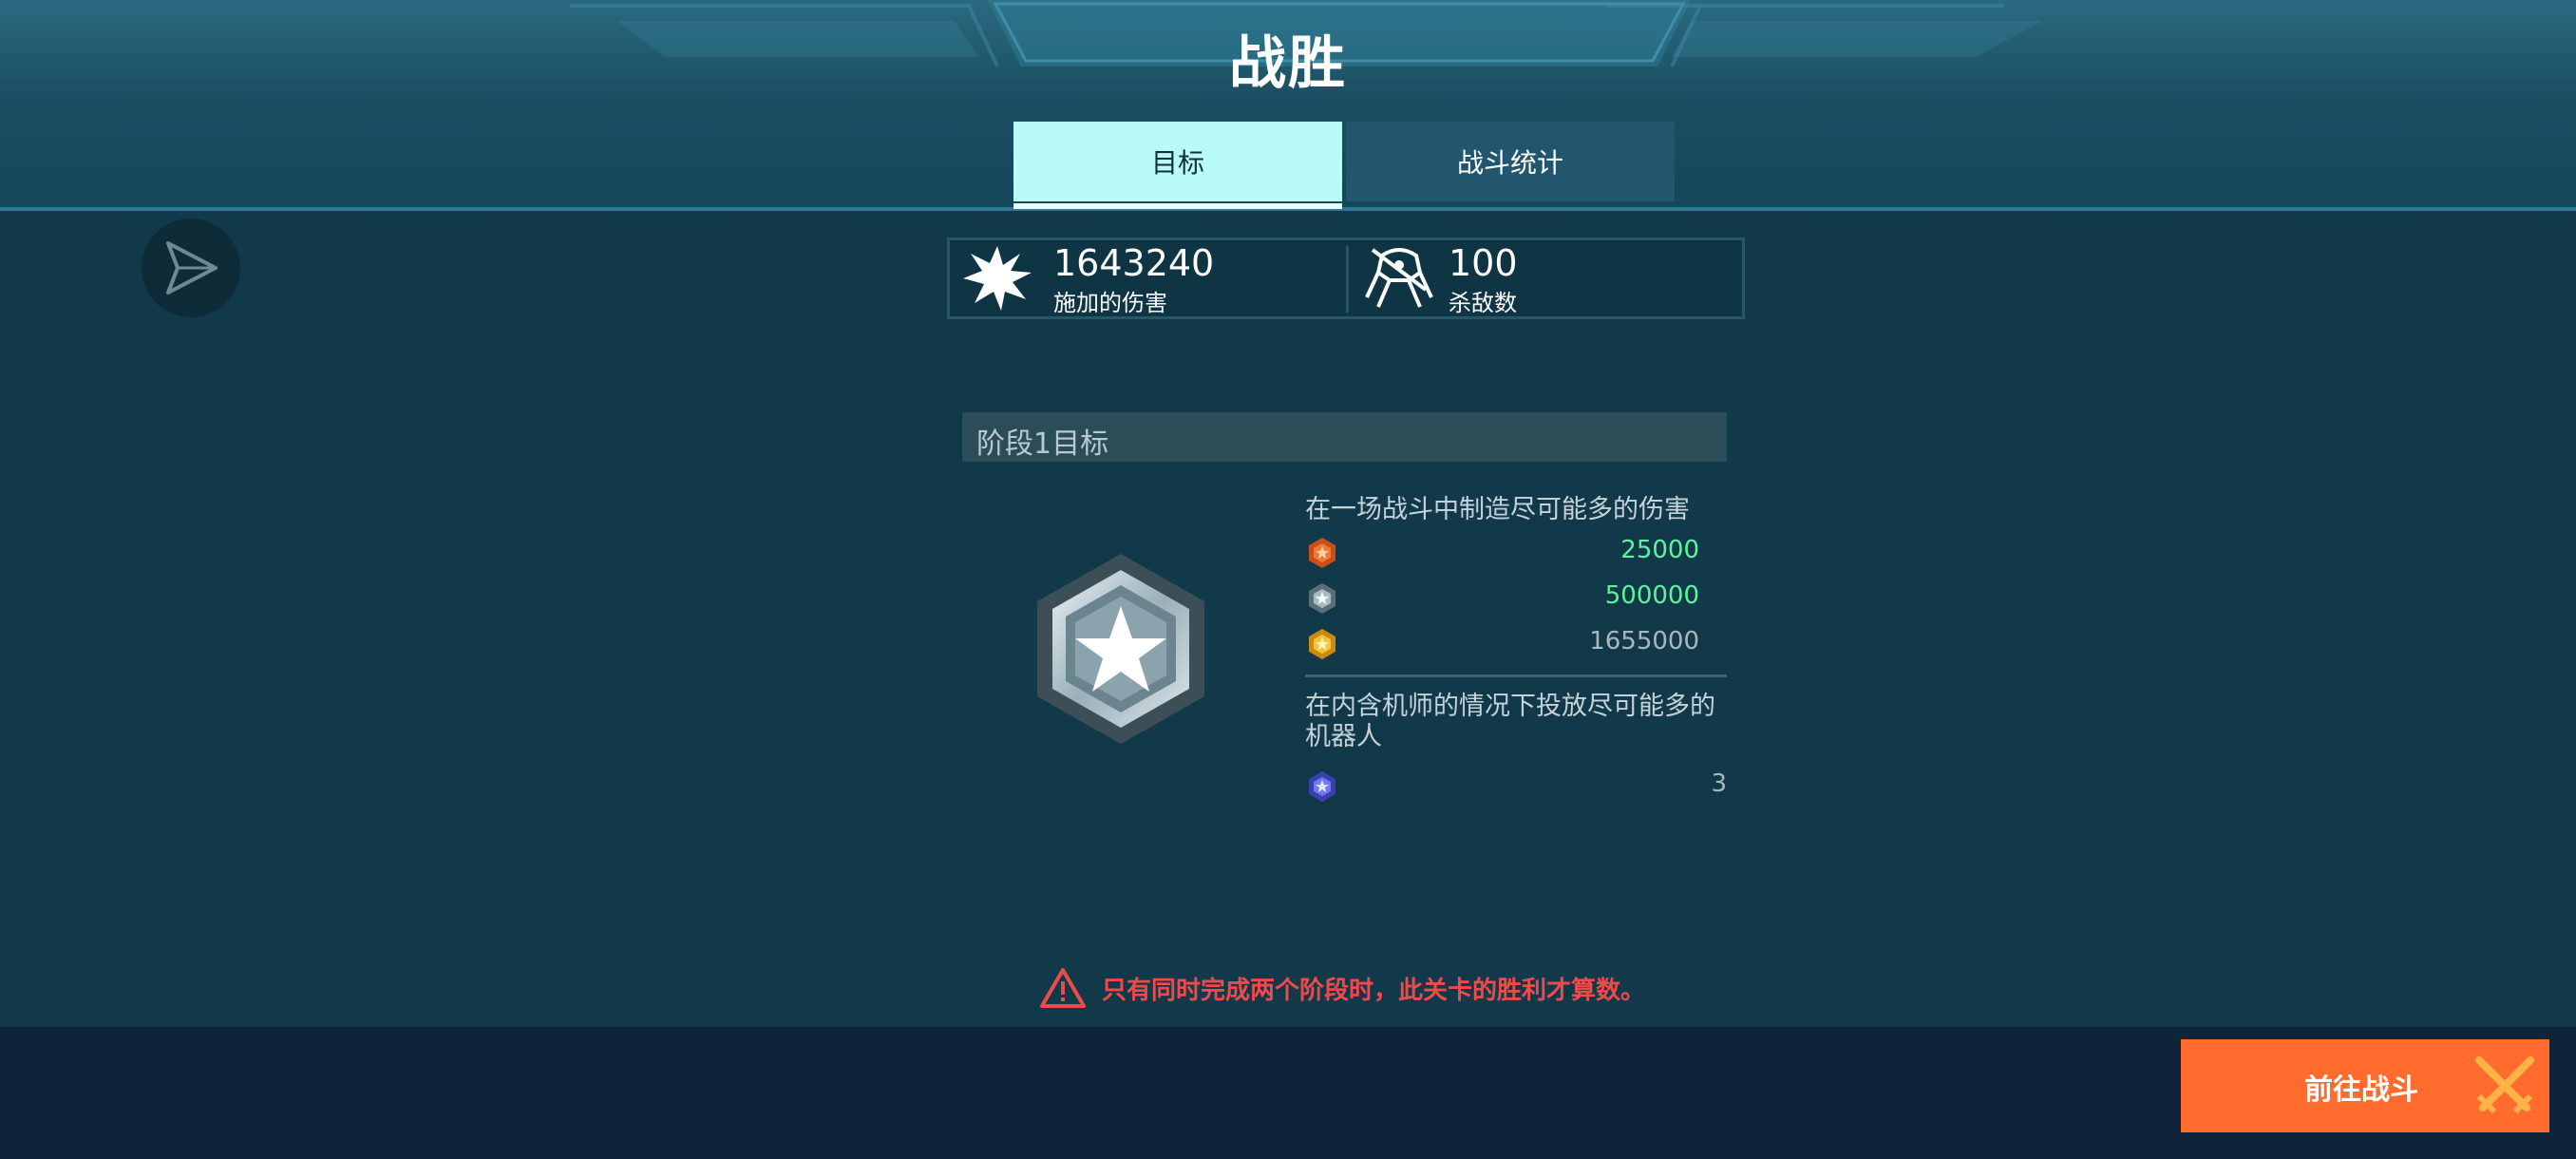 The image size is (2576, 1159). What do you see at coordinates (998, 278) in the screenshot?
I see `burst-icon` at bounding box center [998, 278].